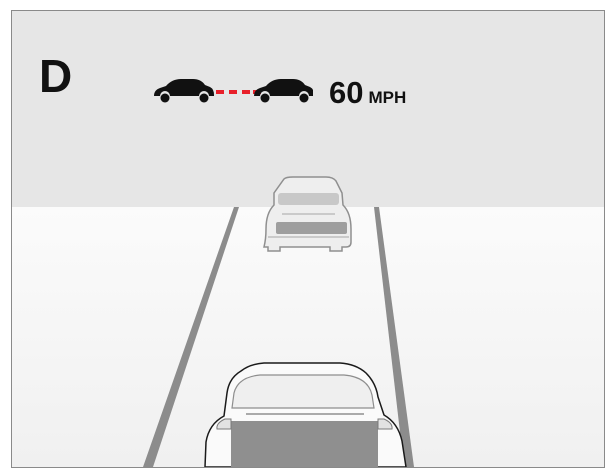  I want to click on following-distance-indicator, so click(233, 89).